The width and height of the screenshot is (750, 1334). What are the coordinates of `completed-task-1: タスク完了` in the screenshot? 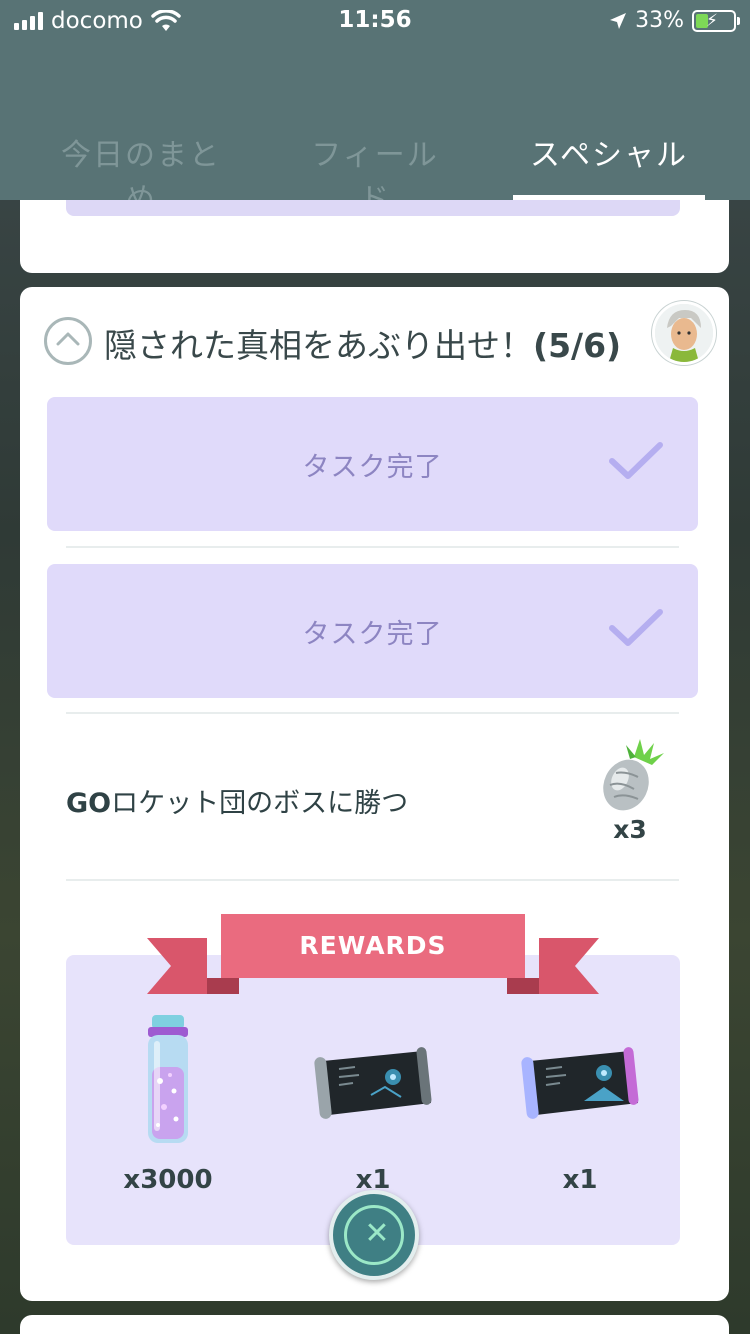 It's located at (372, 464).